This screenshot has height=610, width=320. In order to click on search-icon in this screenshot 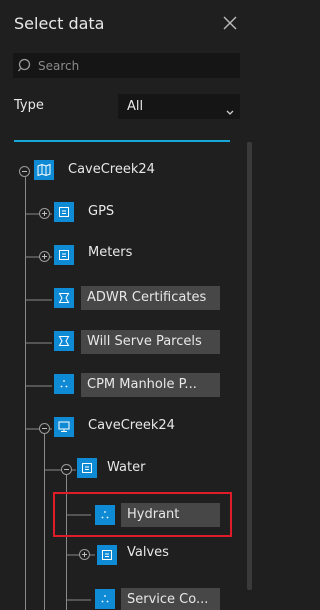, I will do `click(26, 66)`.